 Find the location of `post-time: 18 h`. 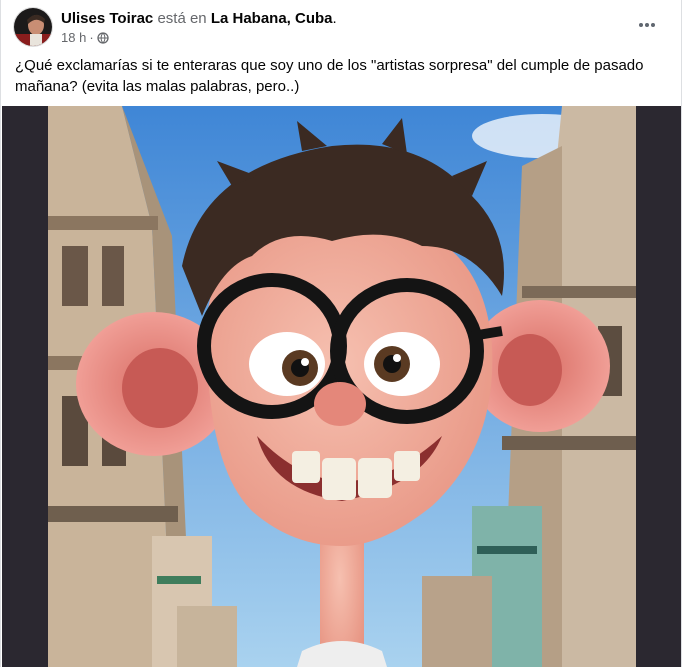

post-time: 18 h is located at coordinates (73, 38).